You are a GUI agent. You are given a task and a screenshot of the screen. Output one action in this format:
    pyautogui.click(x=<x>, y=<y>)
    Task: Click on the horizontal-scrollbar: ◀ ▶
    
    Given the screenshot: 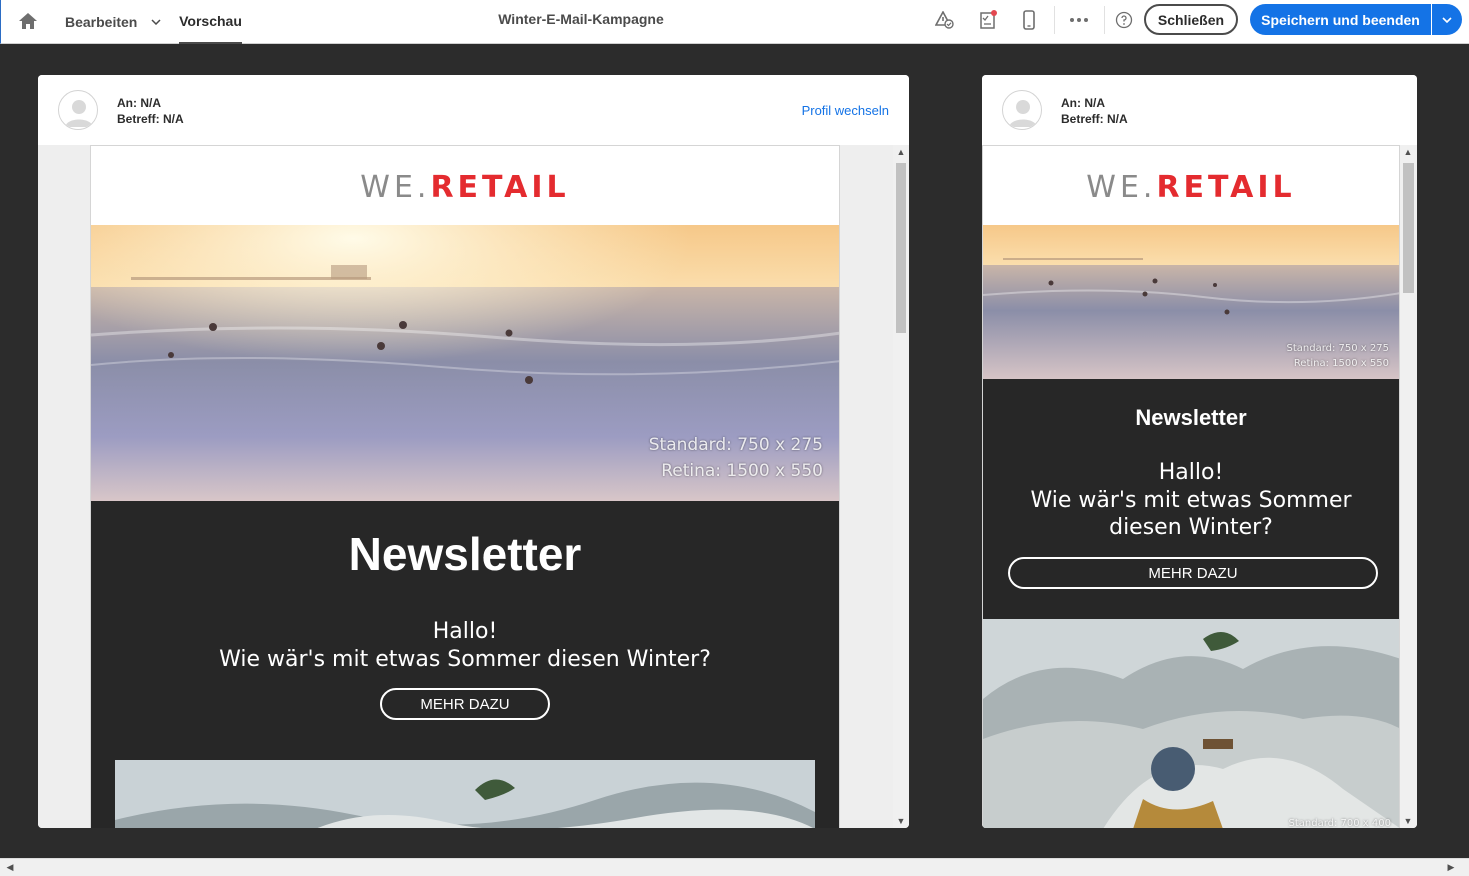 What is the action you would take?
    pyautogui.click(x=734, y=867)
    